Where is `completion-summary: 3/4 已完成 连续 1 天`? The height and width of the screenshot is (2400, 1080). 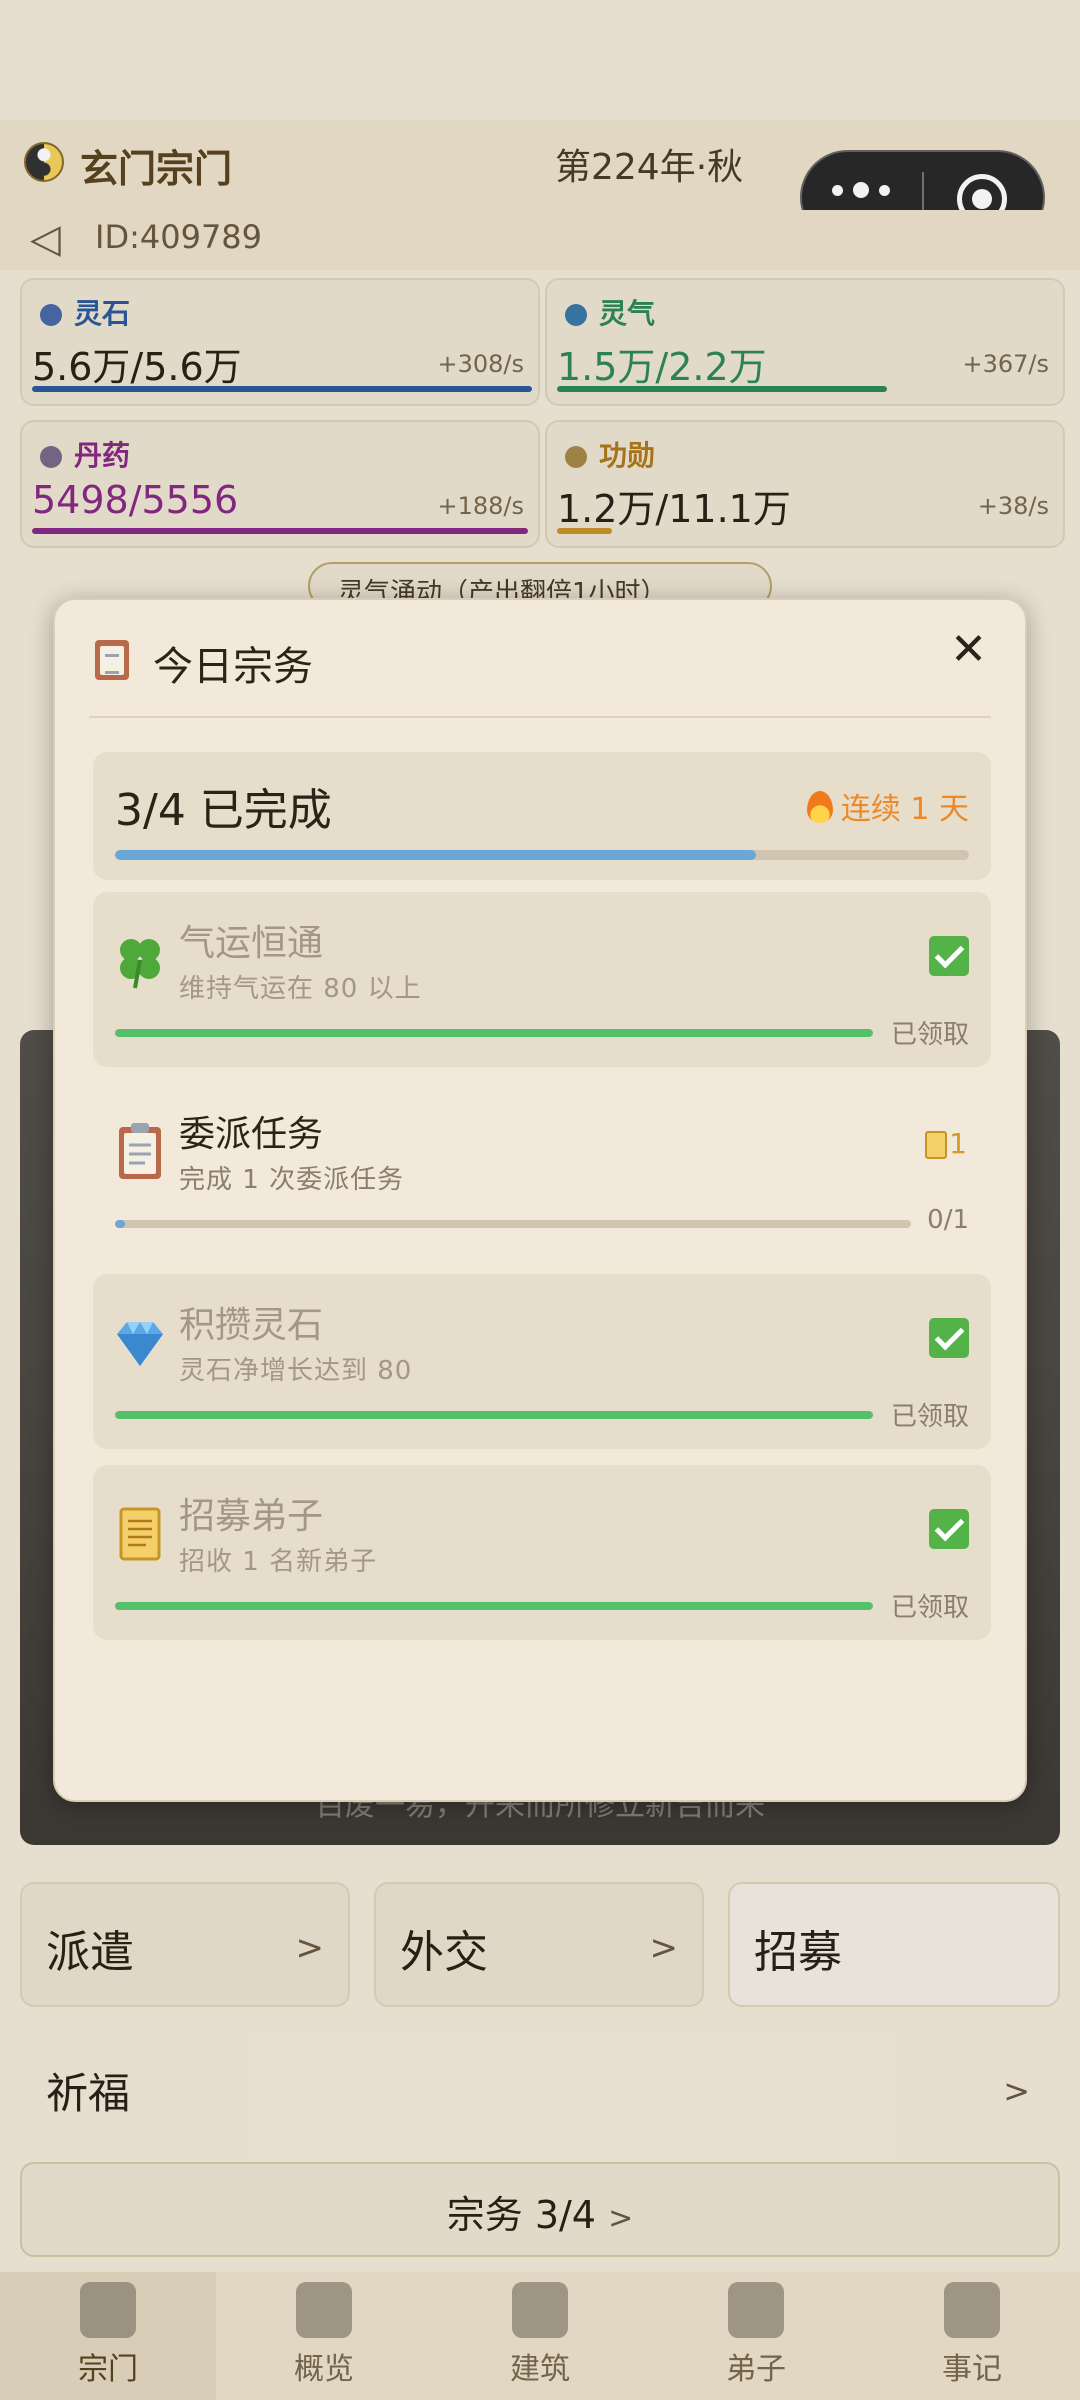
completion-summary: 3/4 已完成 连续 1 天 is located at coordinates (542, 816).